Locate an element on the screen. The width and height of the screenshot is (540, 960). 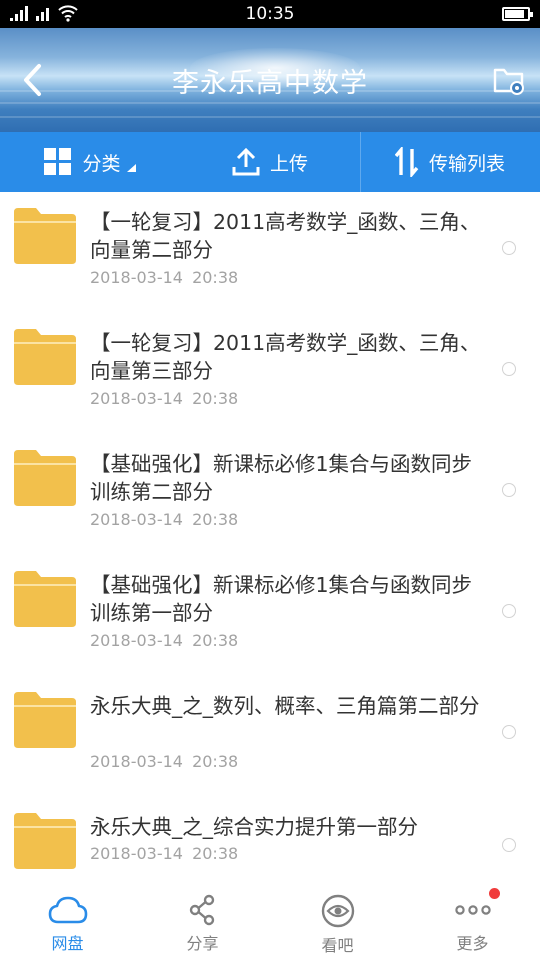
upload-button: 上传 is located at coordinates (270, 162).